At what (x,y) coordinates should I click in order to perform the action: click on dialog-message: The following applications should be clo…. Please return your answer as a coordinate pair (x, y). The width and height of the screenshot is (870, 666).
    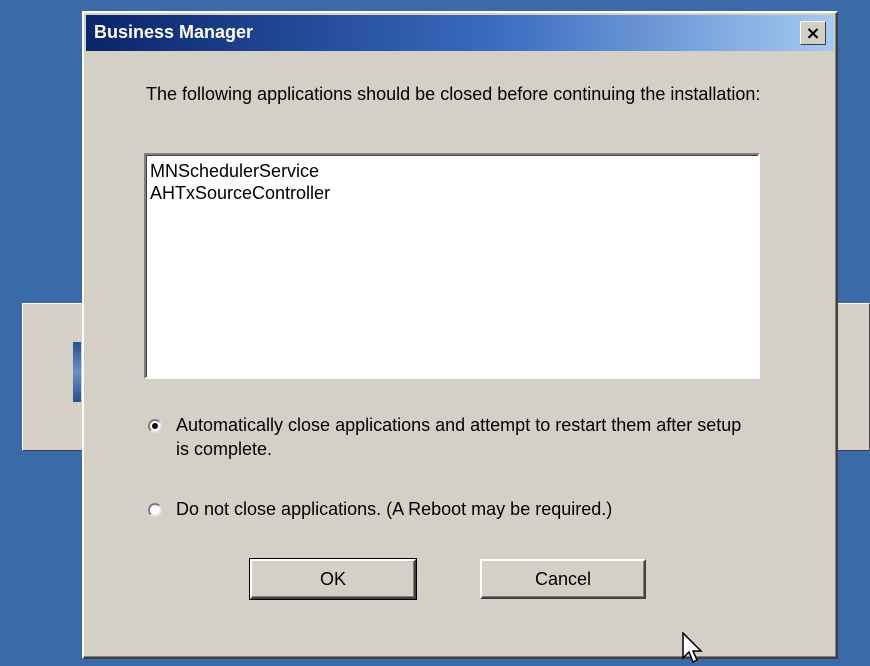
    Looking at the image, I should click on (453, 94).